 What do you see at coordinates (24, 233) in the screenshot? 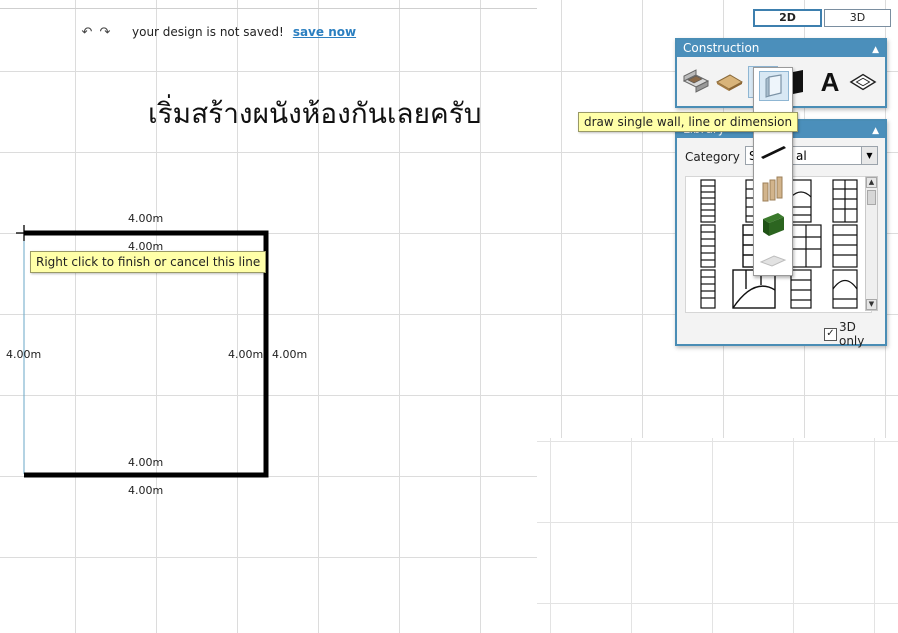
I see `crosshair-cursor-icon` at bounding box center [24, 233].